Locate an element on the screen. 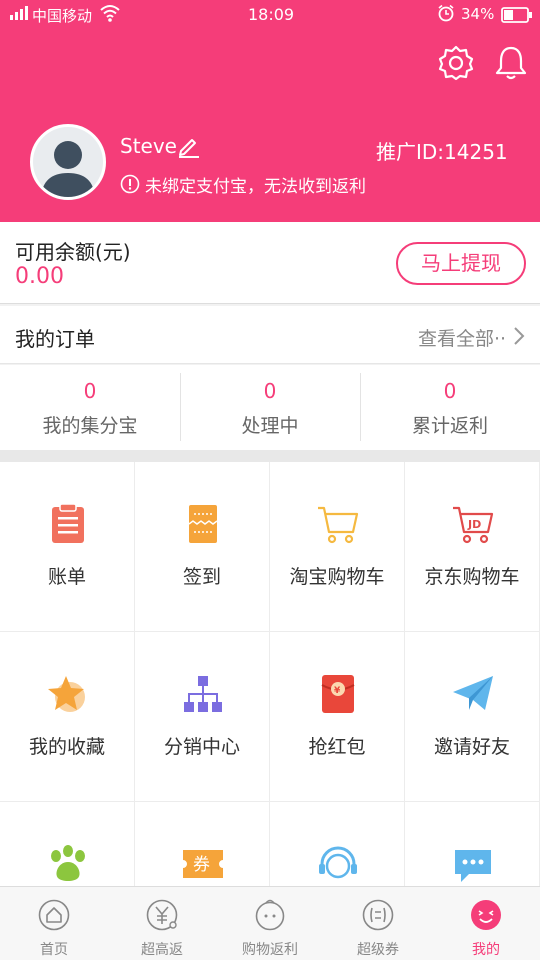 The height and width of the screenshot is (960, 540). alipay-warning: 未绑定支付宝，无法收到返利 is located at coordinates (255, 184).